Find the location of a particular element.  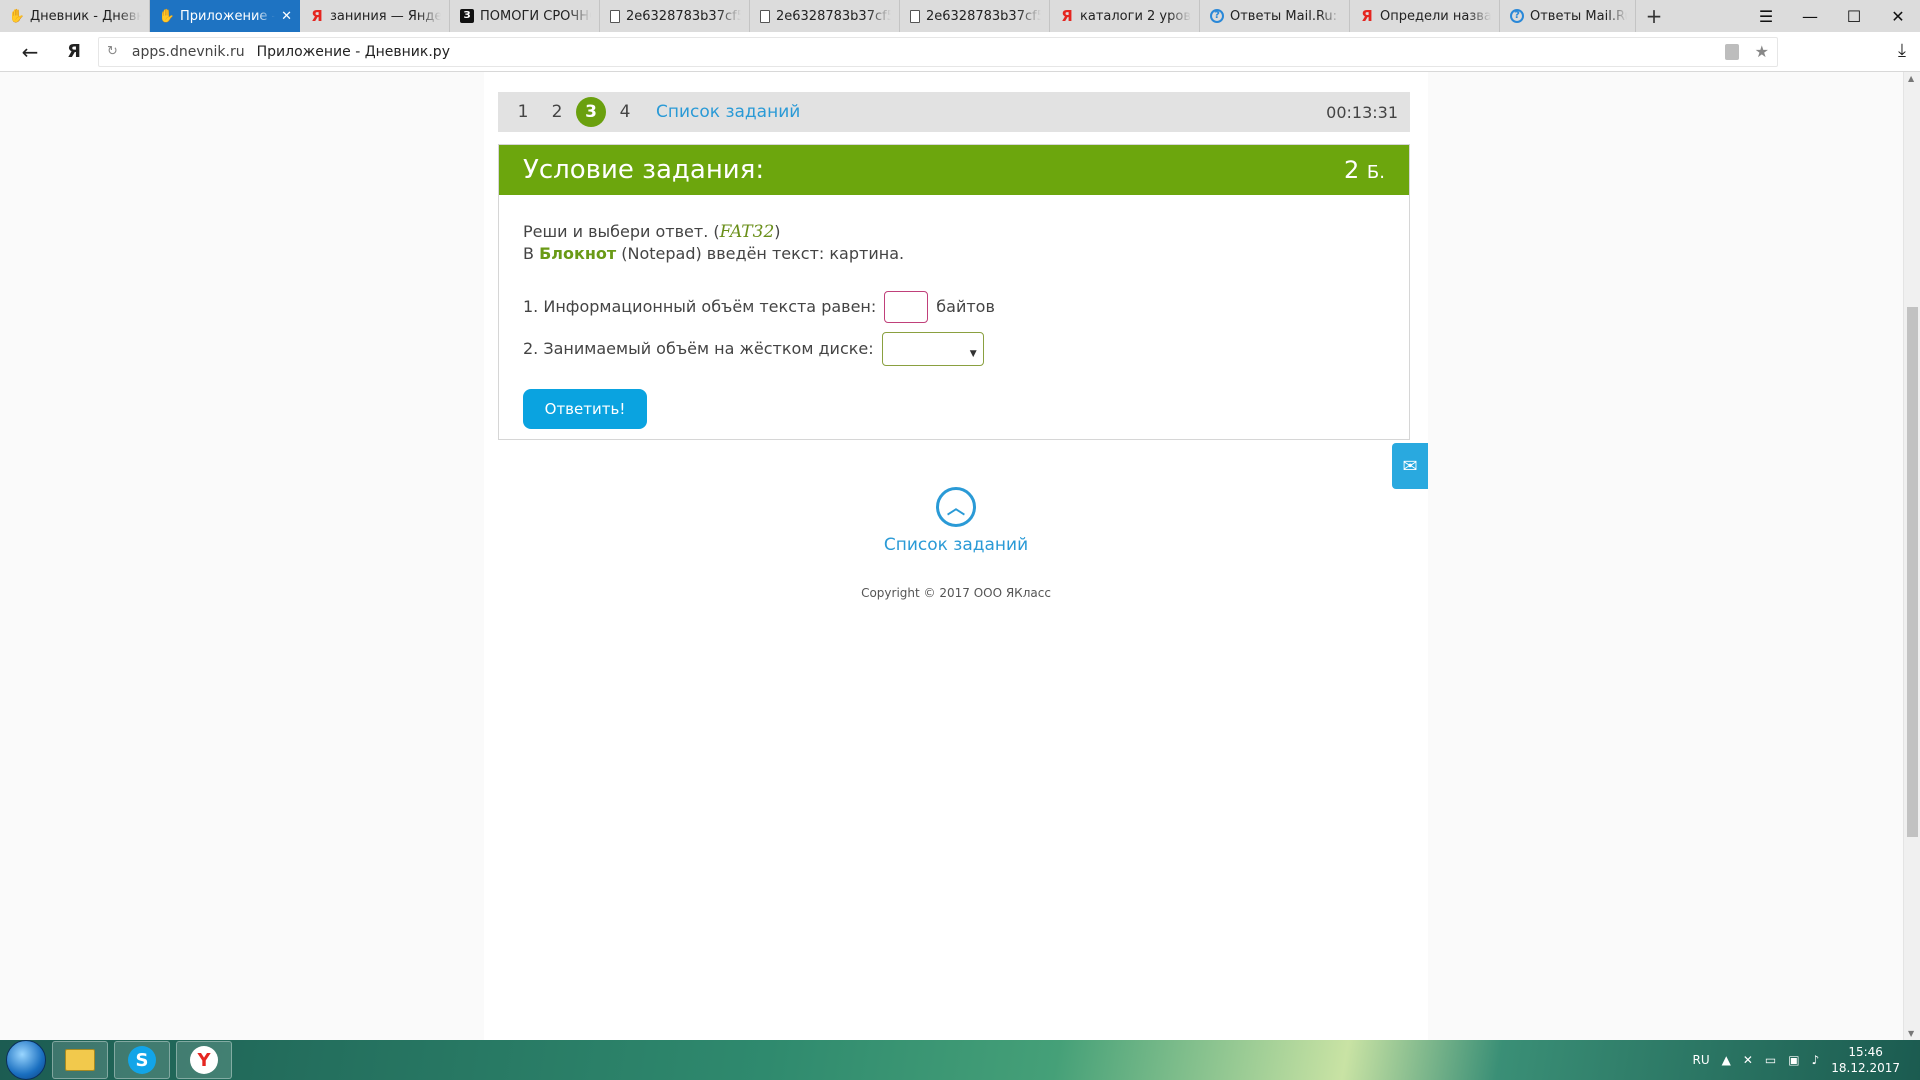

tab-title: Ответы Mail.Ru: Что is located at coordinates (1285, 16).